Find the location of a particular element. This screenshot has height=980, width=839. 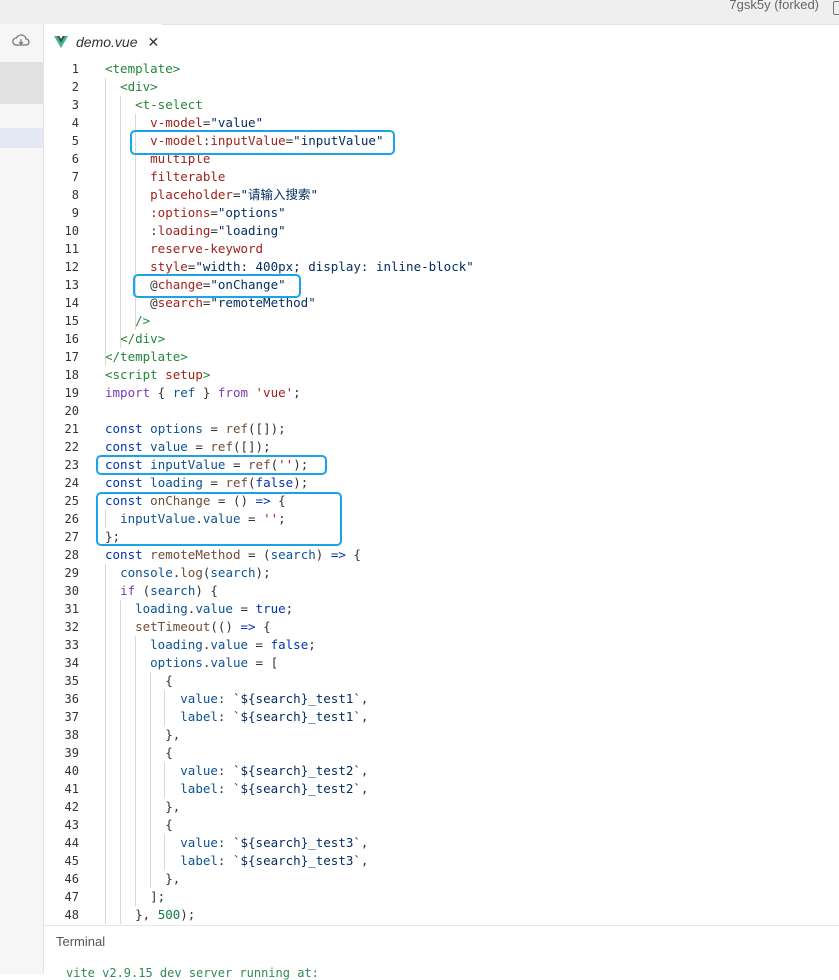

code-line: 2 <div> is located at coordinates (441, 87).